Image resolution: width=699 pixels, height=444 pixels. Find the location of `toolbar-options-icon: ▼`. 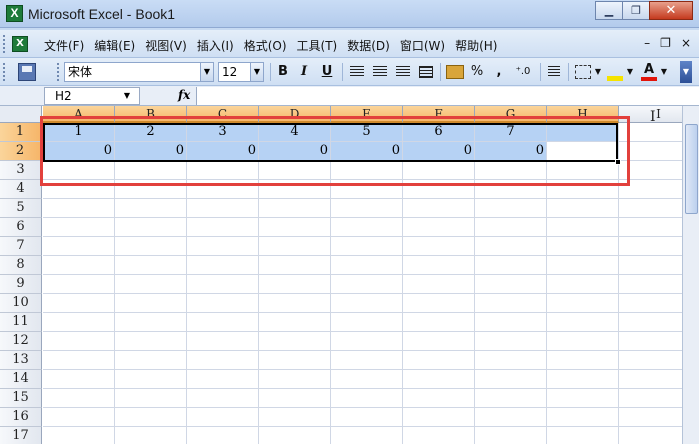

toolbar-options-icon: ▼ is located at coordinates (686, 72).